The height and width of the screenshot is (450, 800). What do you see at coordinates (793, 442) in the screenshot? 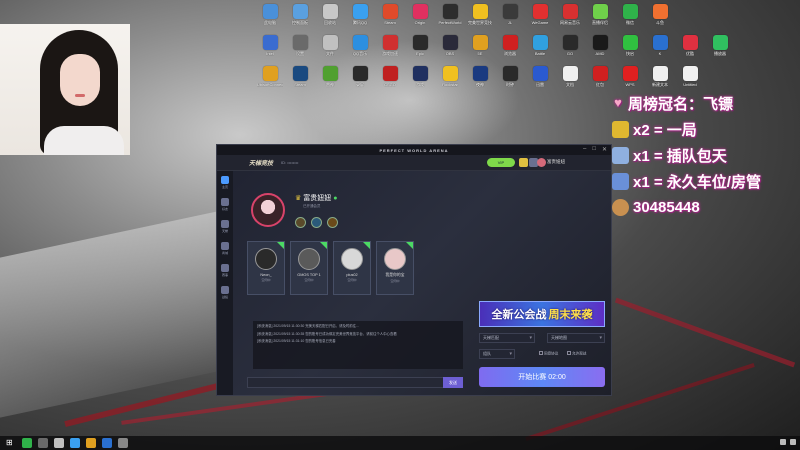
I see `volume-icon` at bounding box center [793, 442].